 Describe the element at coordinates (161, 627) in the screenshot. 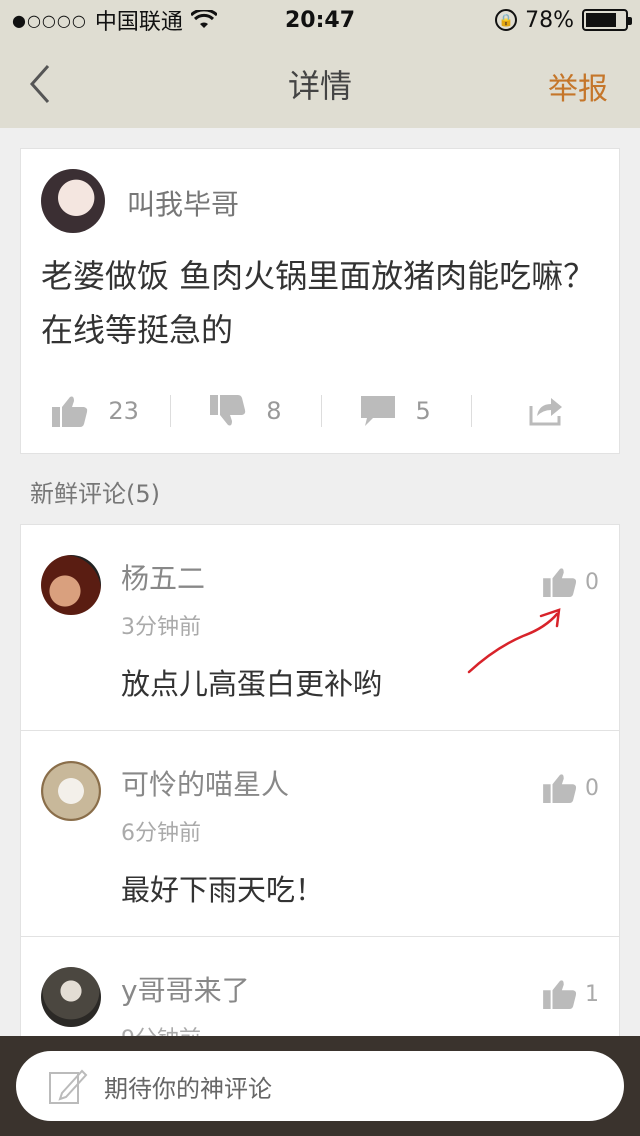

I see `comment-time: 3分钟前` at that location.